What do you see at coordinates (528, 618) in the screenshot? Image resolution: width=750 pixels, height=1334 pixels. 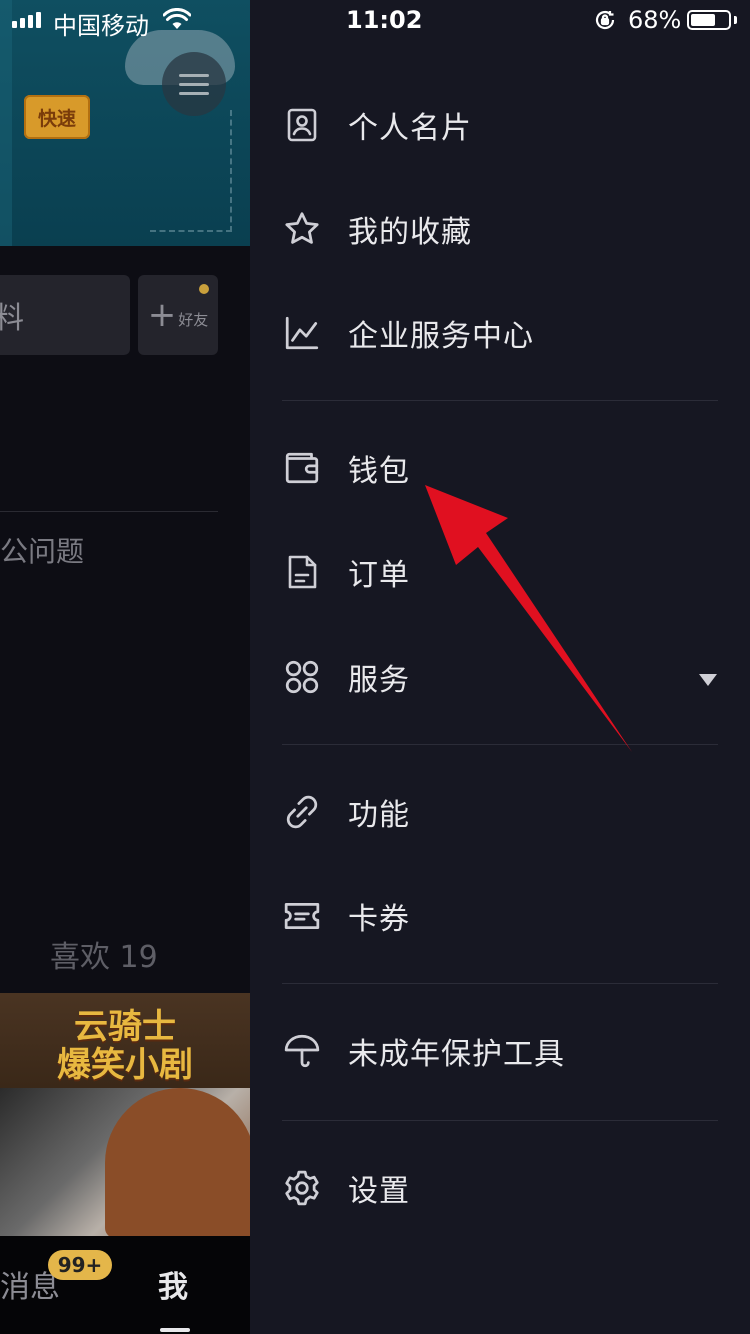 I see `annotation-arrow-icon` at bounding box center [528, 618].